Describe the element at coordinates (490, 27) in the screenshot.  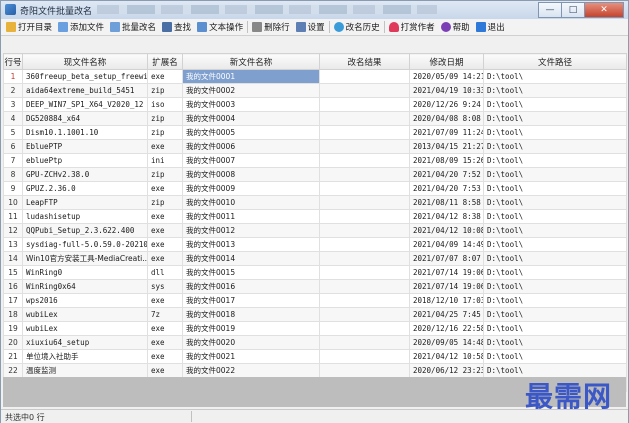
I see `toolbar-item-11: 退出` at that location.